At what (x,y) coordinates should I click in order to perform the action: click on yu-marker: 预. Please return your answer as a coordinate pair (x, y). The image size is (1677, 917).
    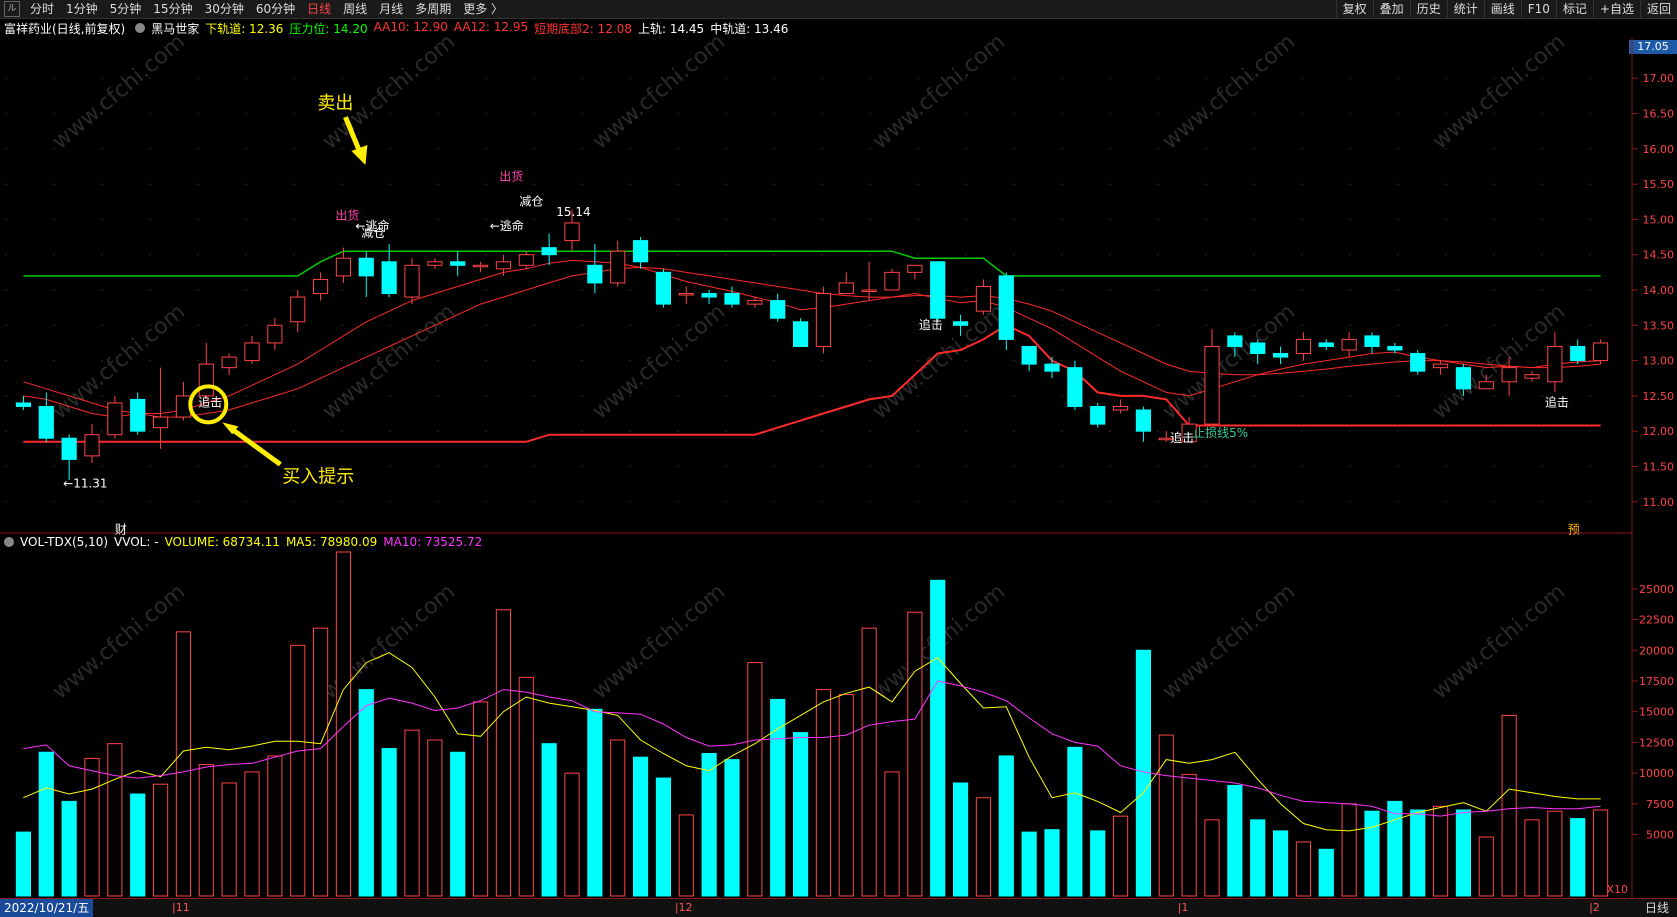
    Looking at the image, I should click on (1574, 530).